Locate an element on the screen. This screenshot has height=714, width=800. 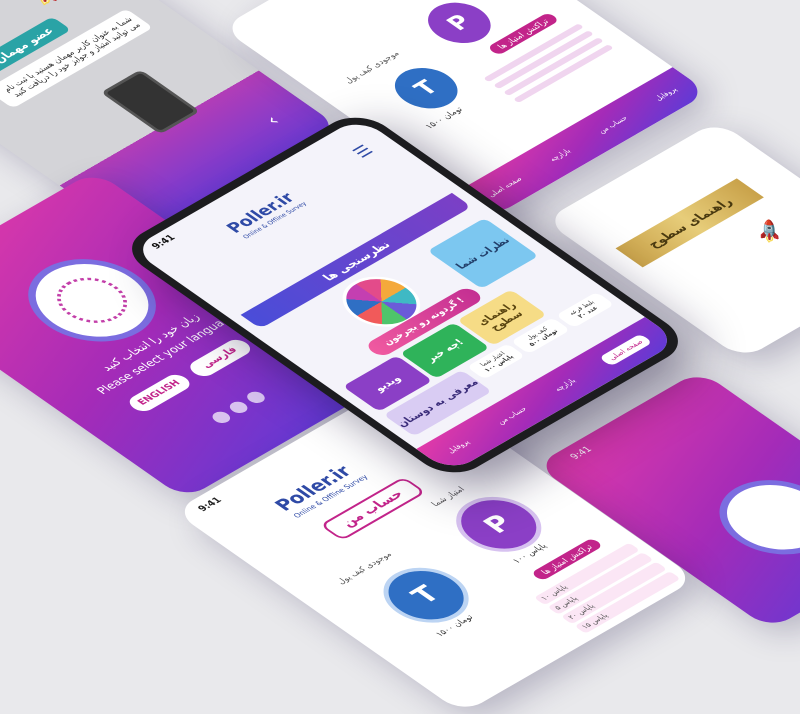
menu-icon: ☰ is located at coordinates (363, 151).